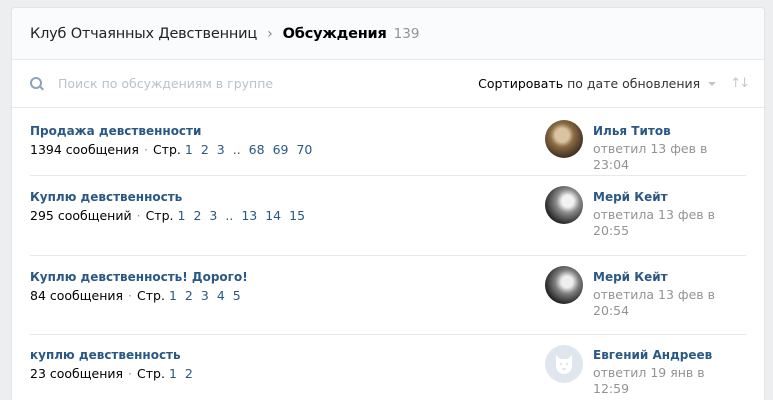 The height and width of the screenshot is (400, 773). I want to click on message-count: 84 сообщения, so click(77, 295).